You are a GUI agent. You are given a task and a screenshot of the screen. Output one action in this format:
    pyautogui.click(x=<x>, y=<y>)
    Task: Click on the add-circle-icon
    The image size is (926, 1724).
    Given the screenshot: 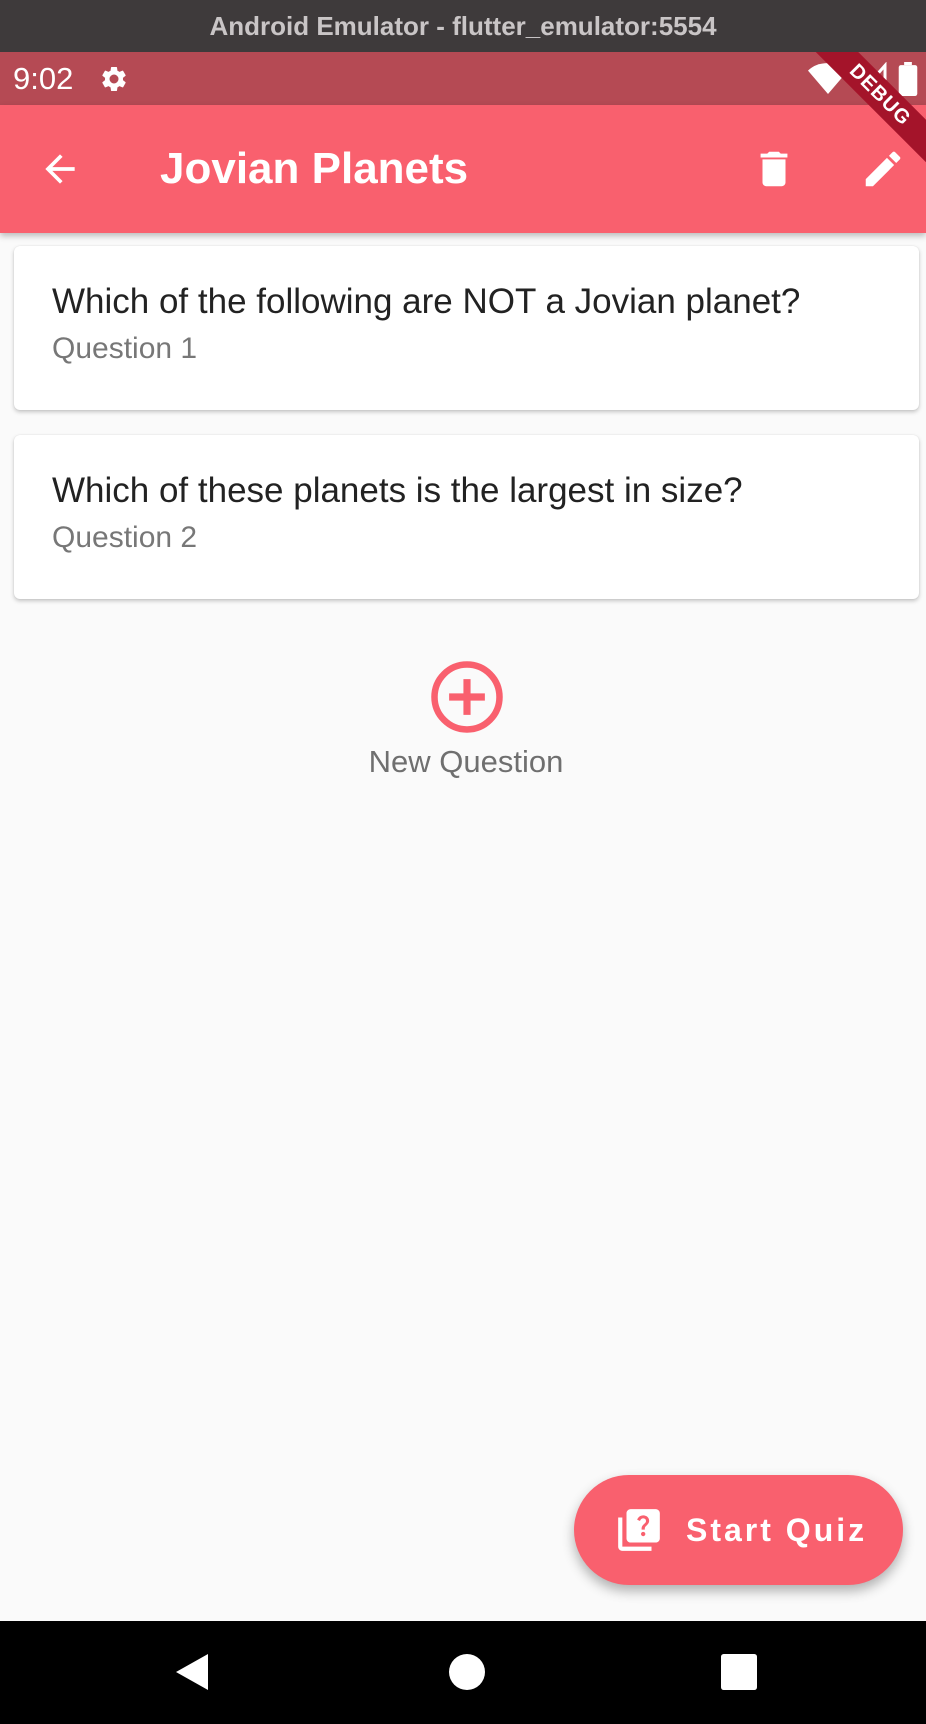 What is the action you would take?
    pyautogui.click(x=467, y=697)
    